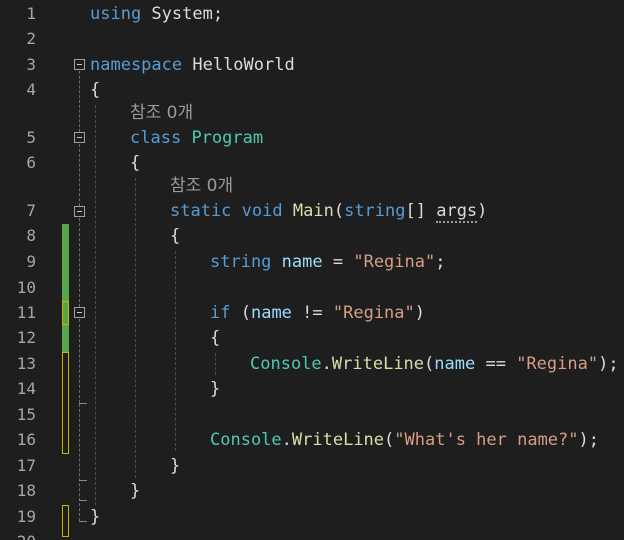 The image size is (624, 540). I want to click on code-token: using, so click(116, 14).